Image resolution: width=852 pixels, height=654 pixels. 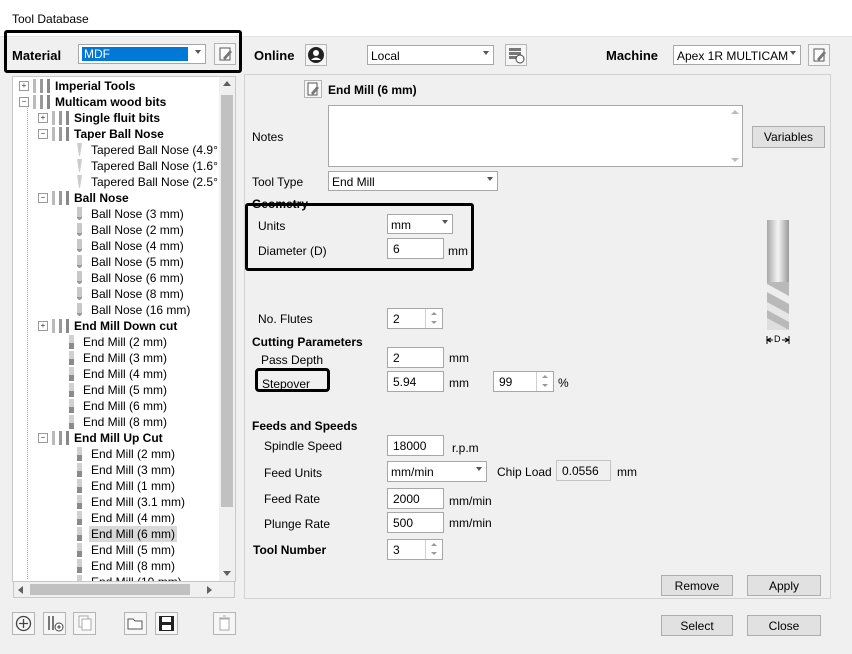 I want to click on geometry-highlight, so click(x=359, y=237).